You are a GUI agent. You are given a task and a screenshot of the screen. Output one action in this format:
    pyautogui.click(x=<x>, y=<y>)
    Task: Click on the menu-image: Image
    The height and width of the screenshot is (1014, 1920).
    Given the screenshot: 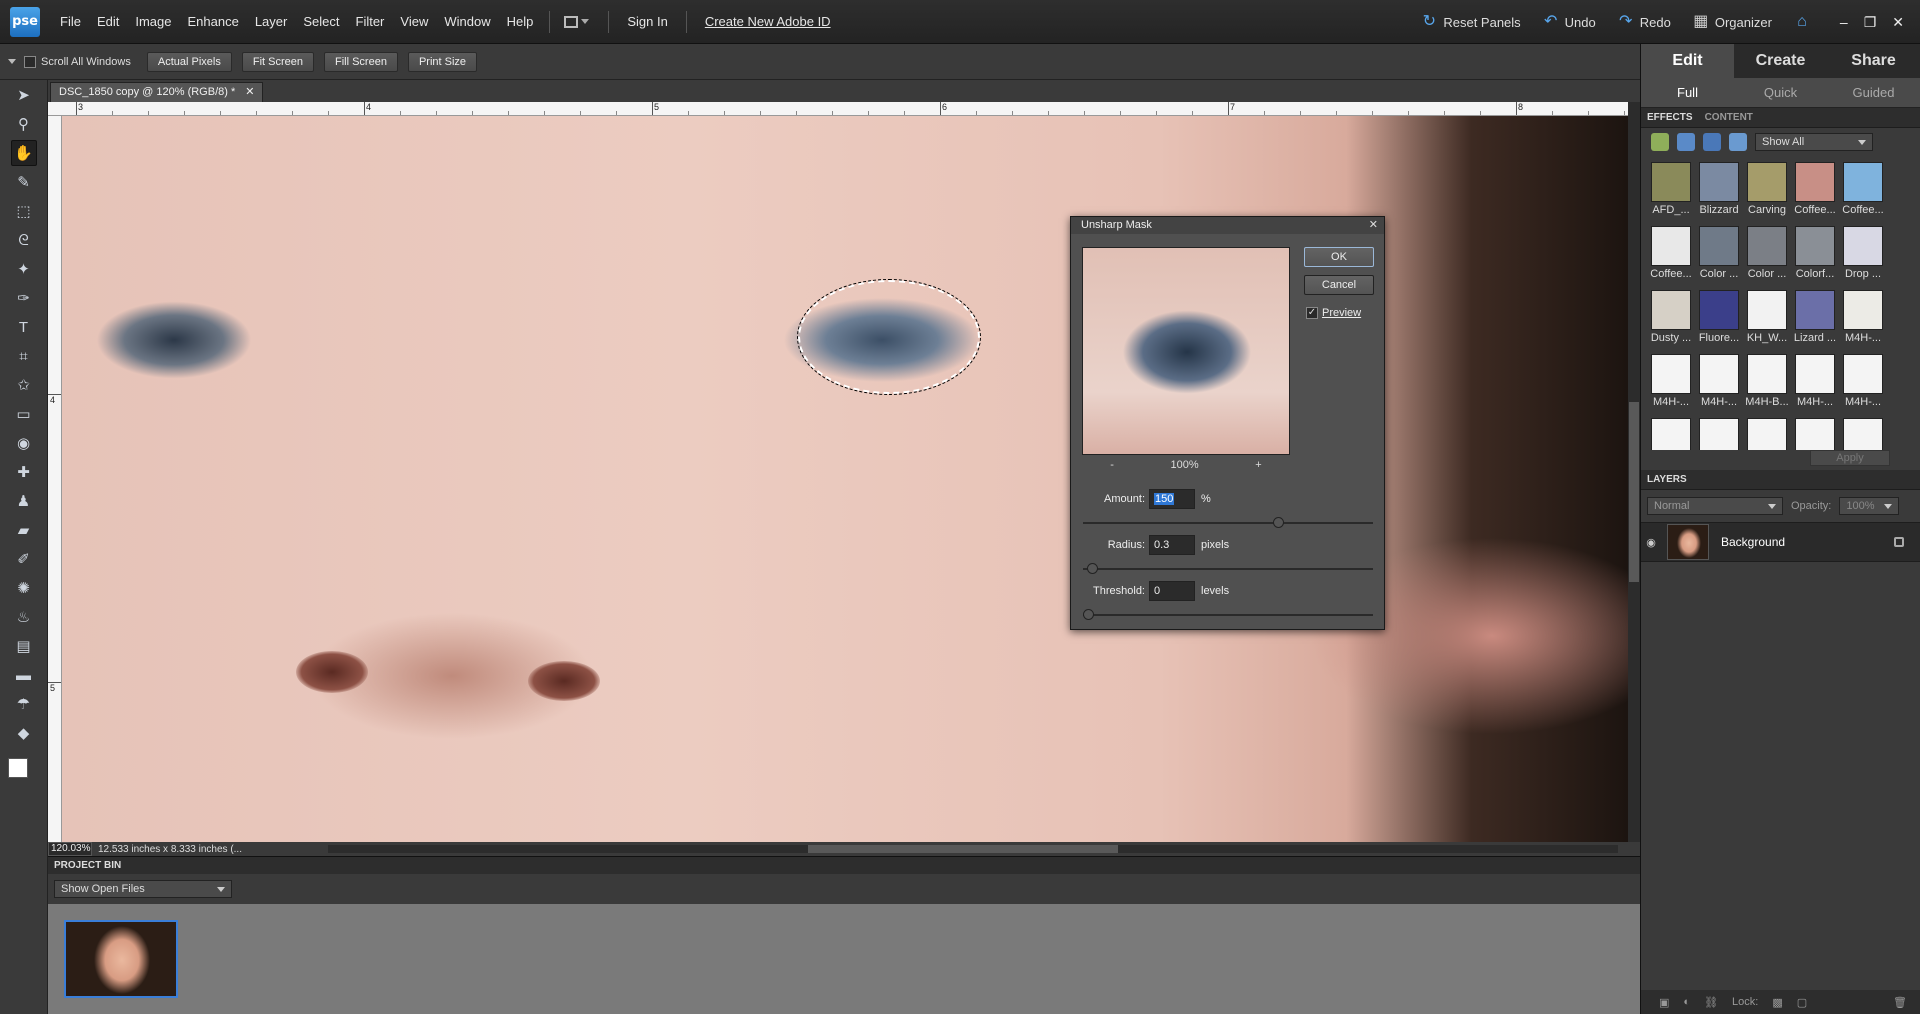 What is the action you would take?
    pyautogui.click(x=153, y=22)
    